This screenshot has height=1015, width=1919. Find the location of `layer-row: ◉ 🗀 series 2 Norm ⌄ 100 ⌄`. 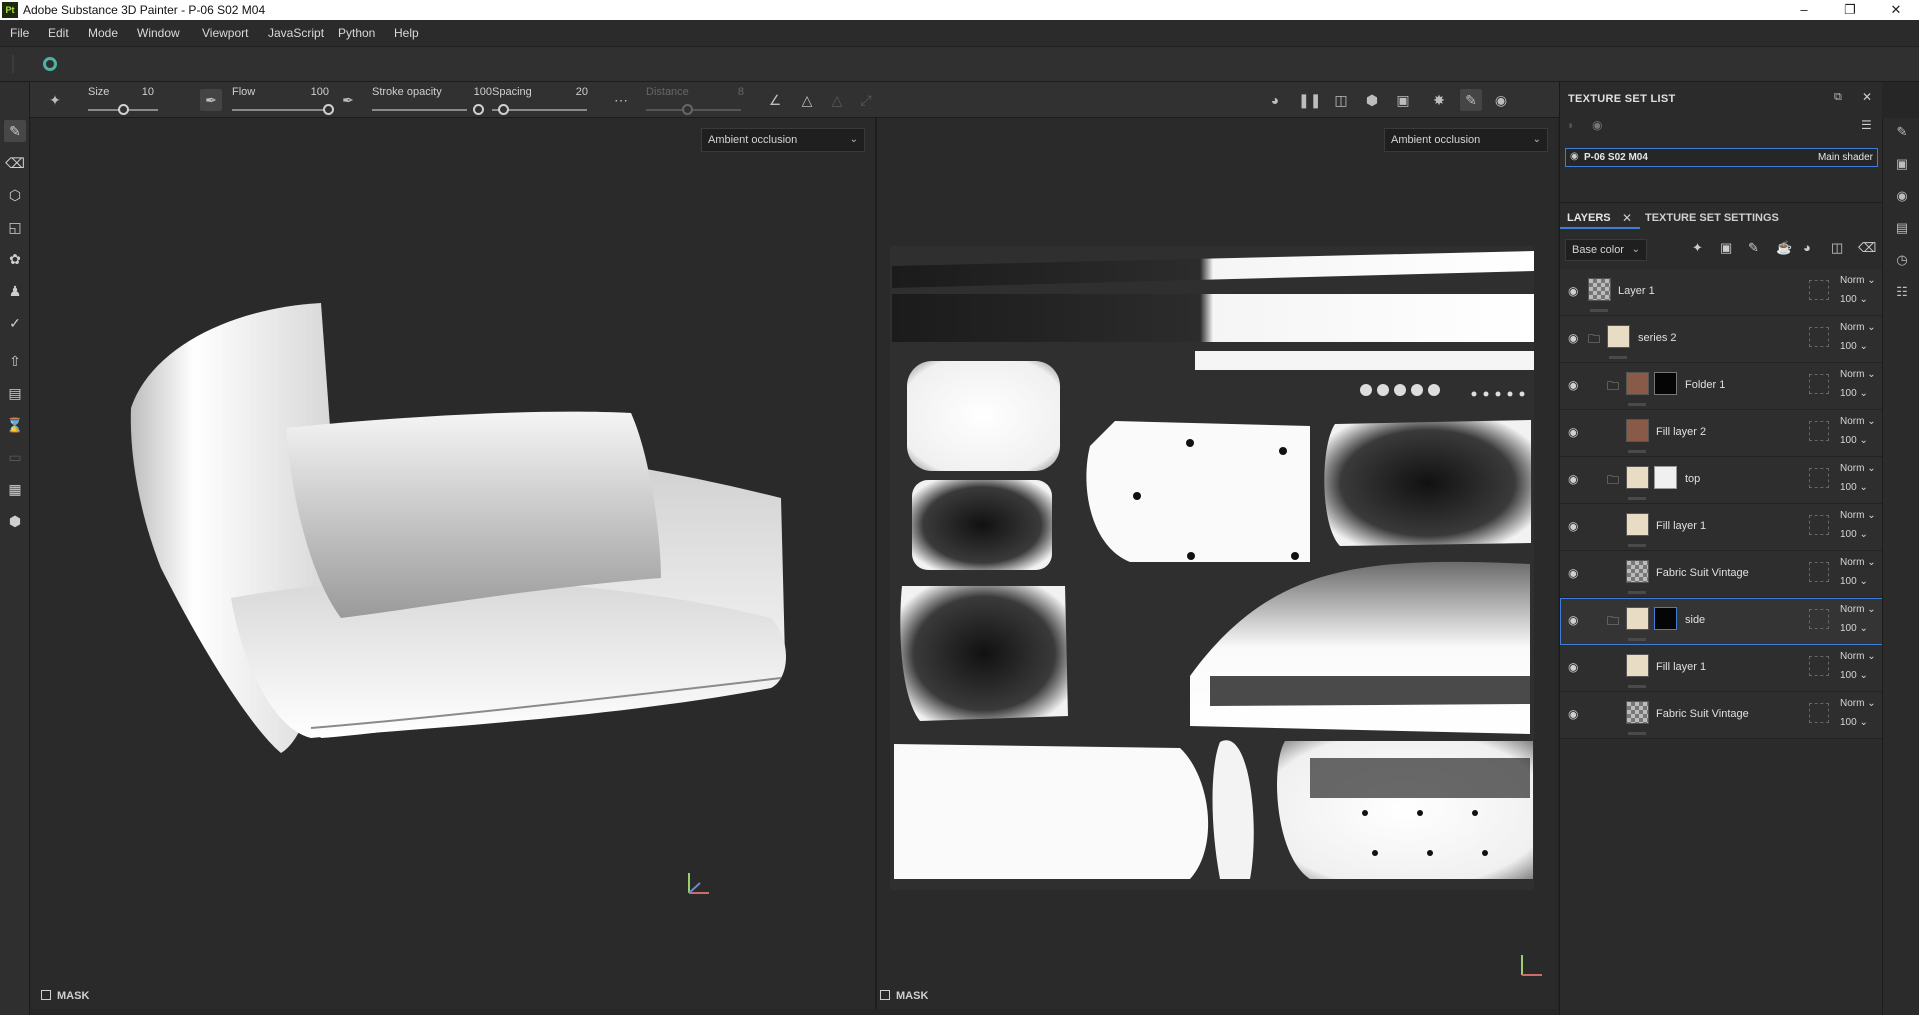

layer-row: ◉ 🗀 series 2 Norm ⌄ 100 ⌄ is located at coordinates (1721, 339).